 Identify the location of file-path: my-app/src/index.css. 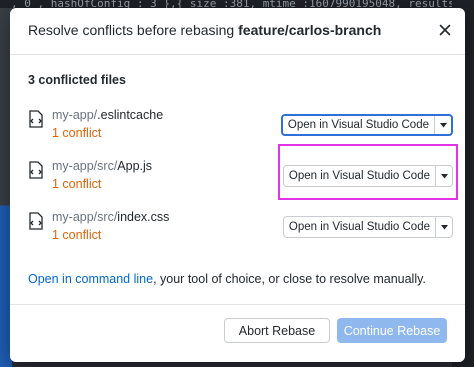
(110, 217).